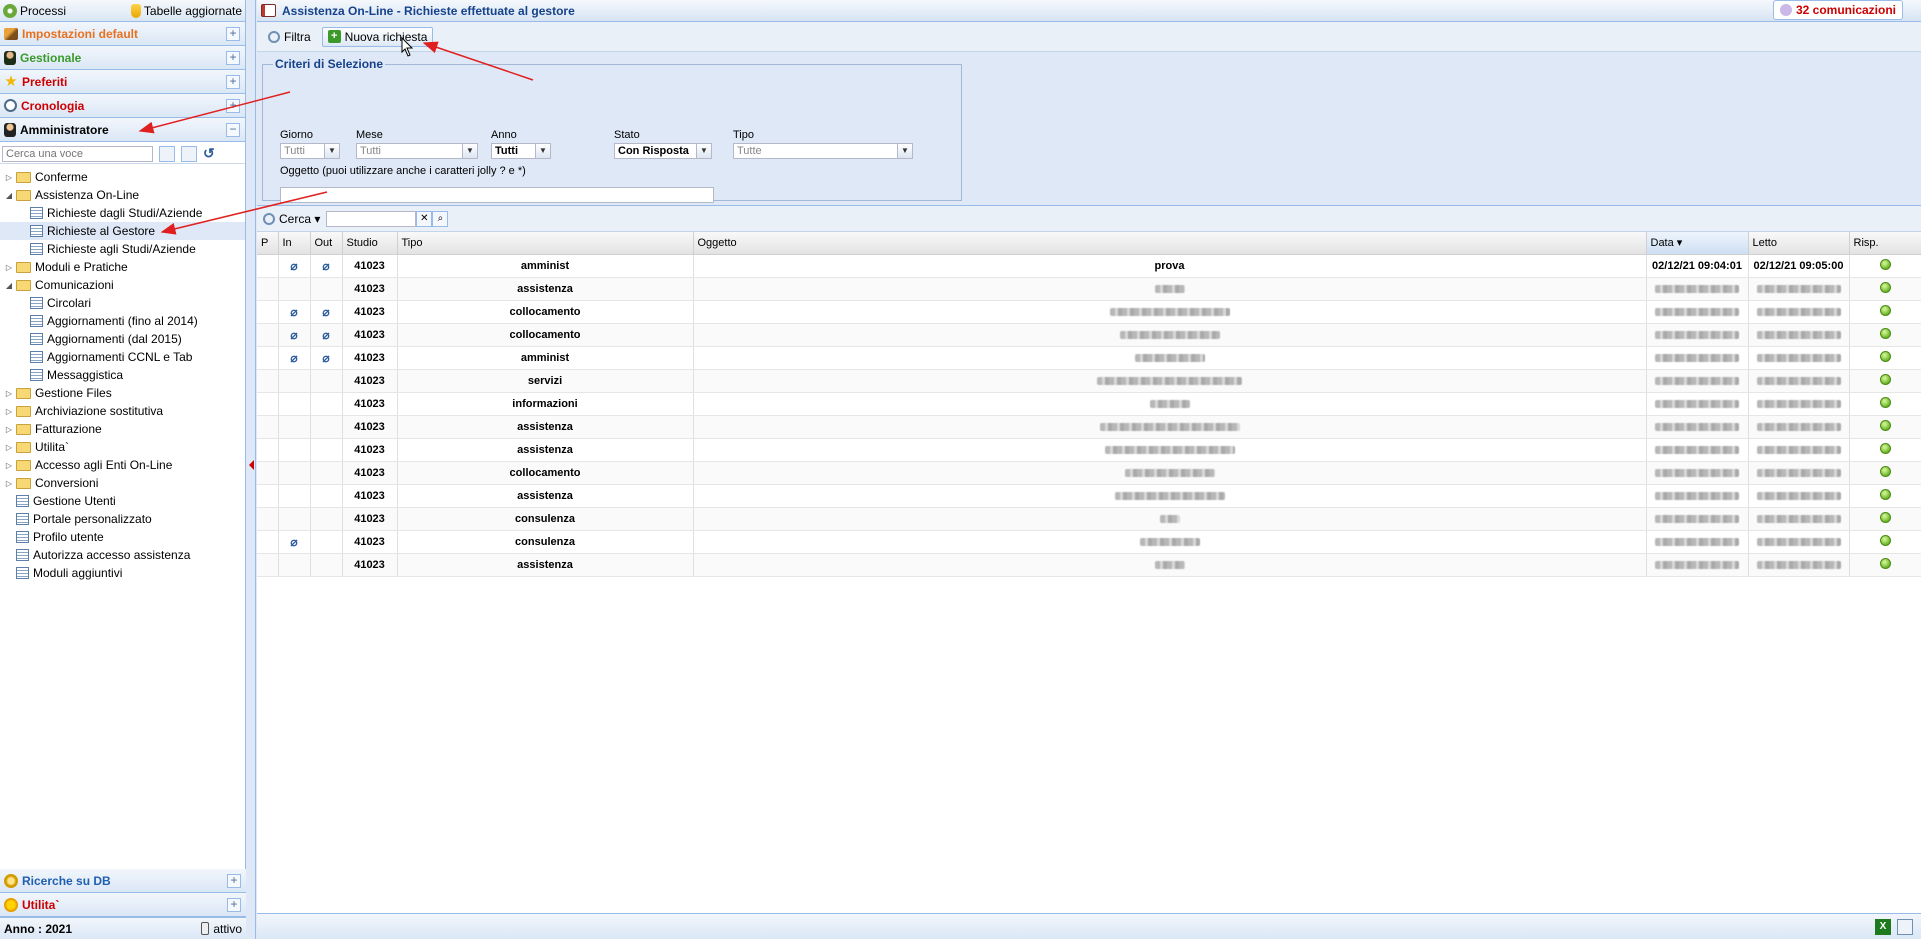 This screenshot has height=939, width=1921. I want to click on filtra-button: Filtra, so click(289, 37).